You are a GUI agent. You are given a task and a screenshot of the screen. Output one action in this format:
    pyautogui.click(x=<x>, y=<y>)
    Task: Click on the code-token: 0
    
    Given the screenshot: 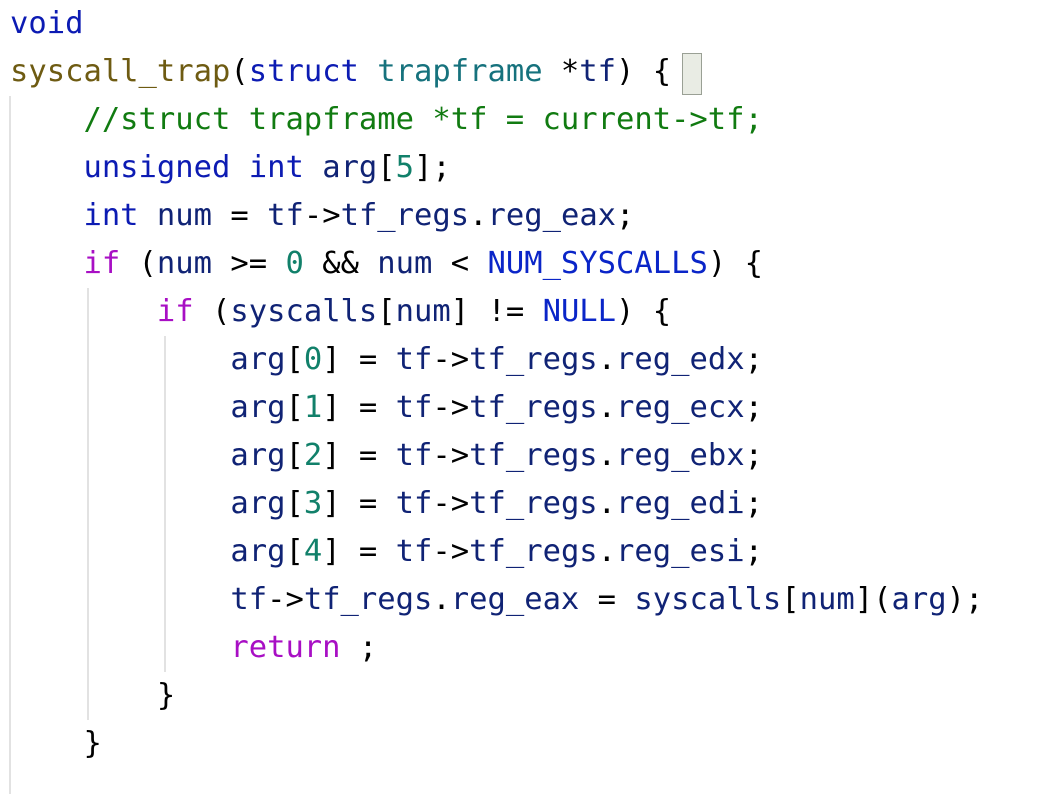 What is the action you would take?
    pyautogui.click(x=294, y=263)
    